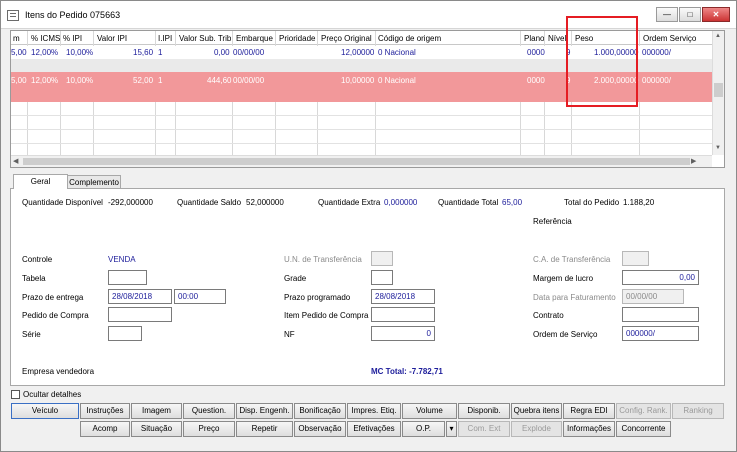  Describe the element at coordinates (40, 181) in the screenshot. I see `tab-geral: Geral` at that location.